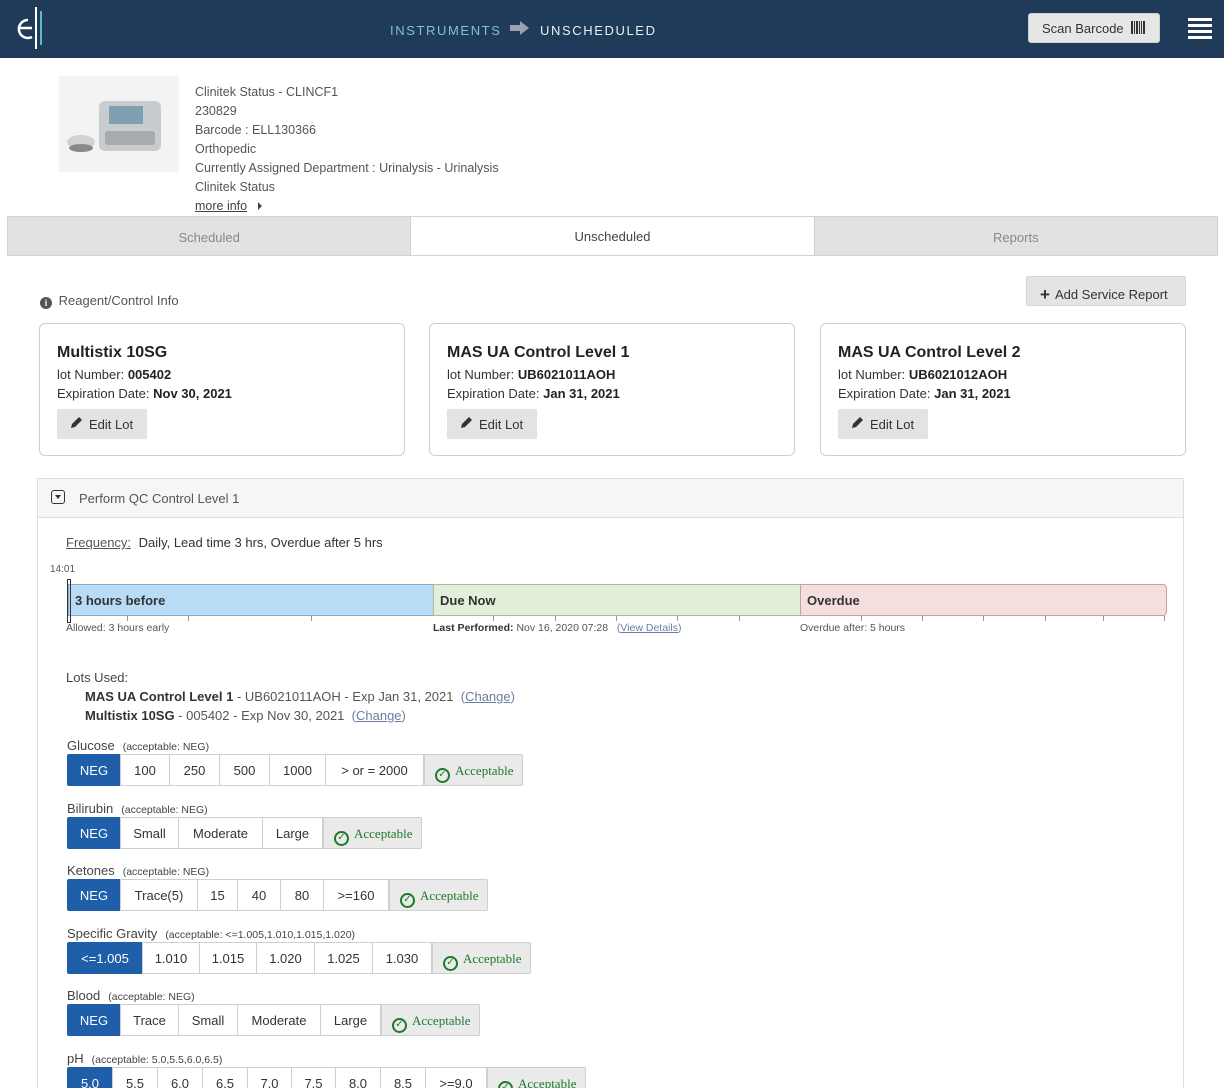 The image size is (1224, 1088). I want to click on scan-barcode-label: Scan Barcode, so click(1083, 28).